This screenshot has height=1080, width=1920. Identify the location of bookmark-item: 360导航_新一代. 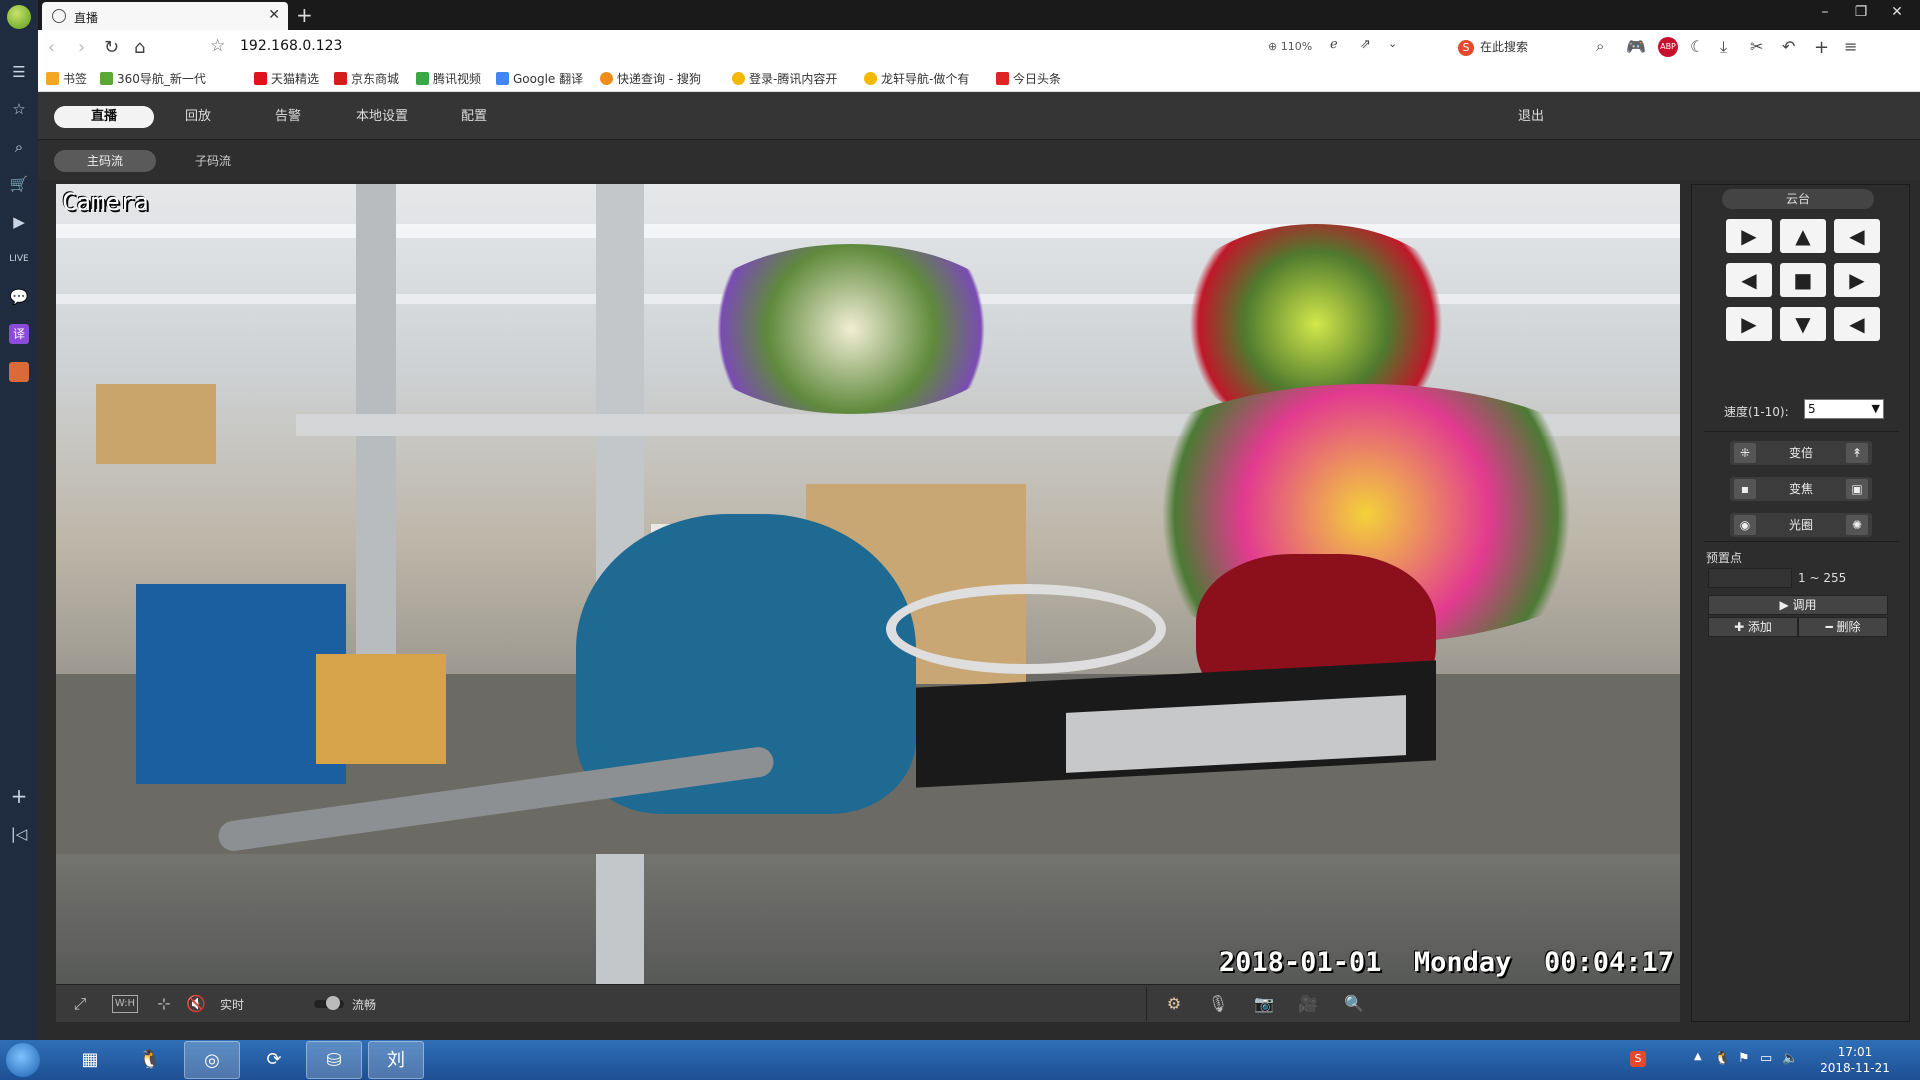
(153, 78).